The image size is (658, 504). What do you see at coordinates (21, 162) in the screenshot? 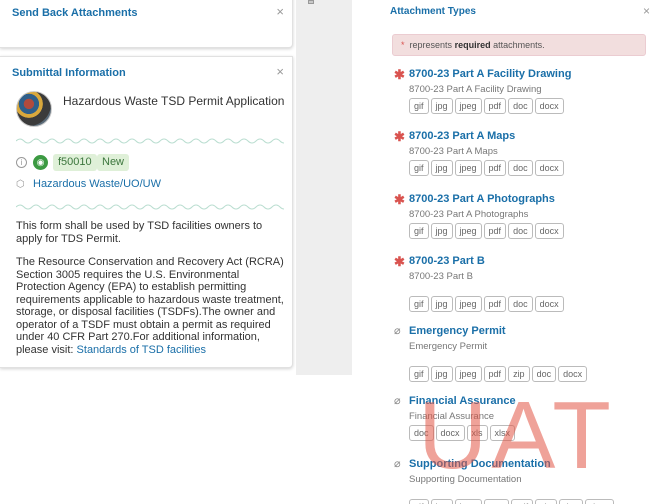
I see `info-icon: i` at bounding box center [21, 162].